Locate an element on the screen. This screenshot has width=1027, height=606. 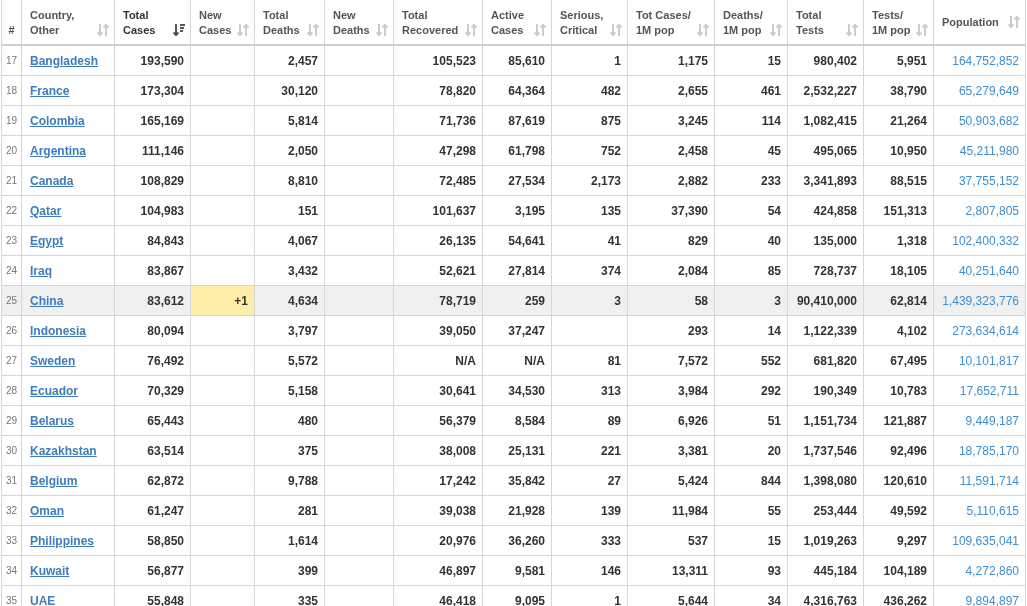
column-header-label: Tests/ 1M pop is located at coordinates (891, 22).